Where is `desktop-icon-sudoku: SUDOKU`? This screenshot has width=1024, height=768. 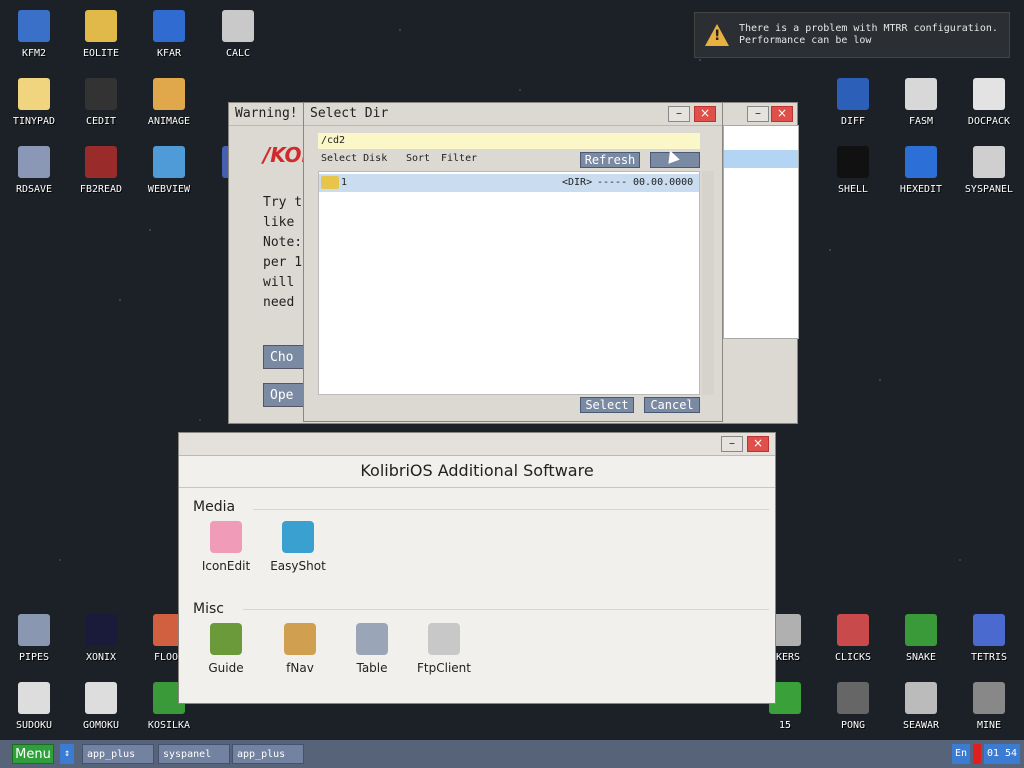 desktop-icon-sudoku: SUDOKU is located at coordinates (34, 706).